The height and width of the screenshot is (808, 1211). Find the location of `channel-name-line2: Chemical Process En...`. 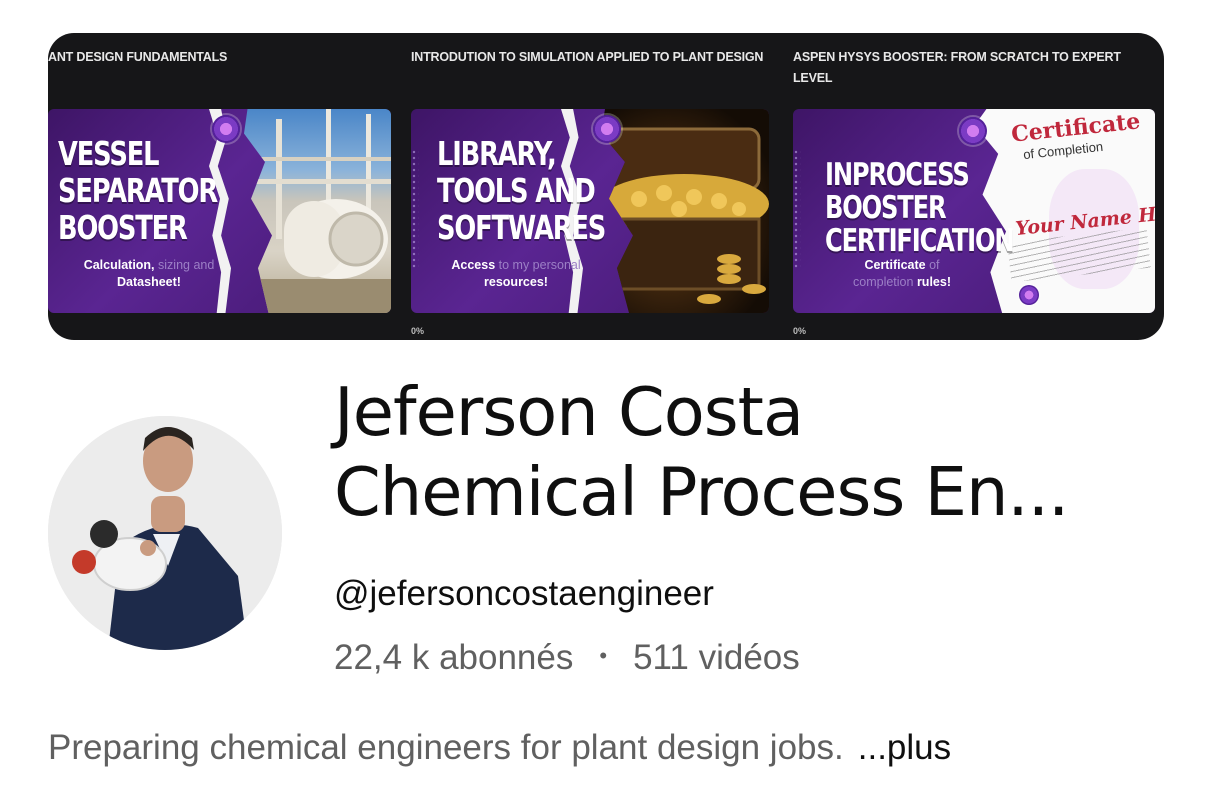

channel-name-line2: Chemical Process En... is located at coordinates (701, 492).